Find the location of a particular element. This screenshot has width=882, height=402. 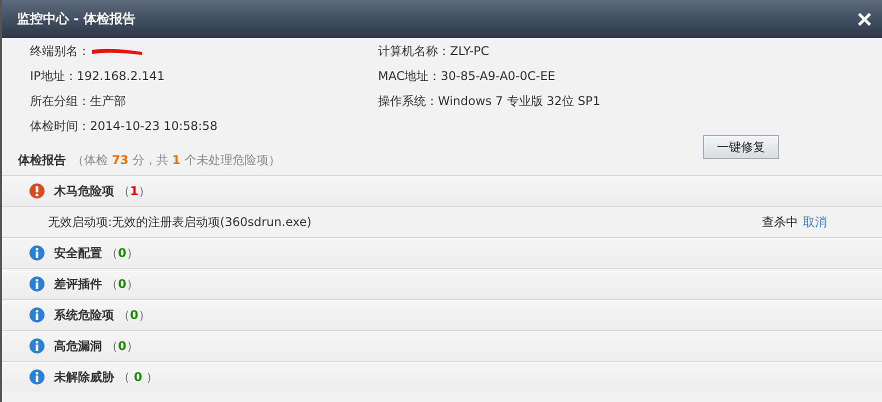

field-value: 30-85-A9-A0-0C-EE is located at coordinates (498, 76).